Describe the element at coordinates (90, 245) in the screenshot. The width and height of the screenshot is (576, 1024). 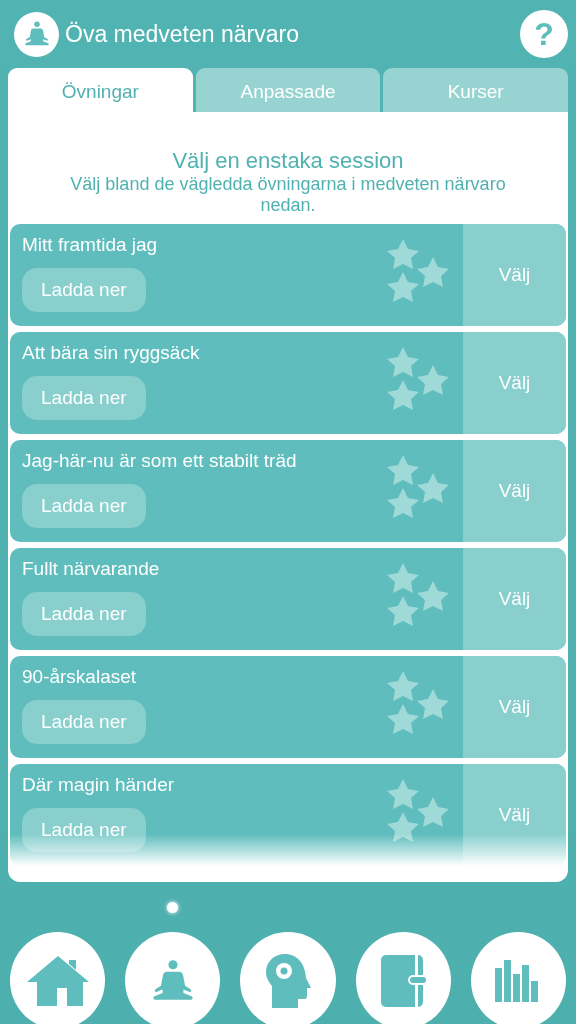
I see `session-title: Mitt framtida jag` at that location.